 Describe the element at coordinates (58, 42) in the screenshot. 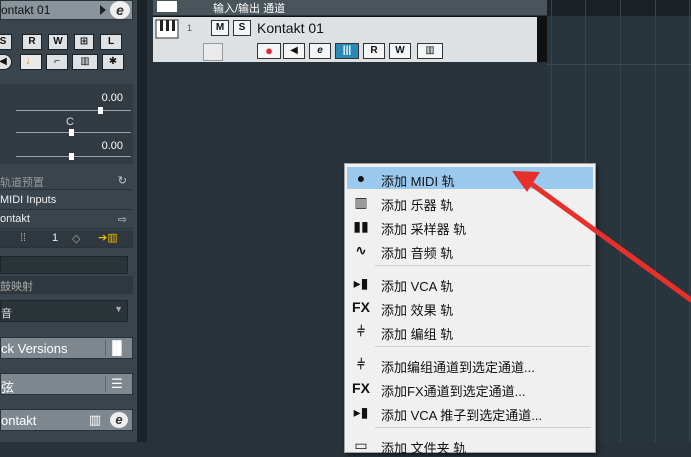

I see `write-button: W` at that location.